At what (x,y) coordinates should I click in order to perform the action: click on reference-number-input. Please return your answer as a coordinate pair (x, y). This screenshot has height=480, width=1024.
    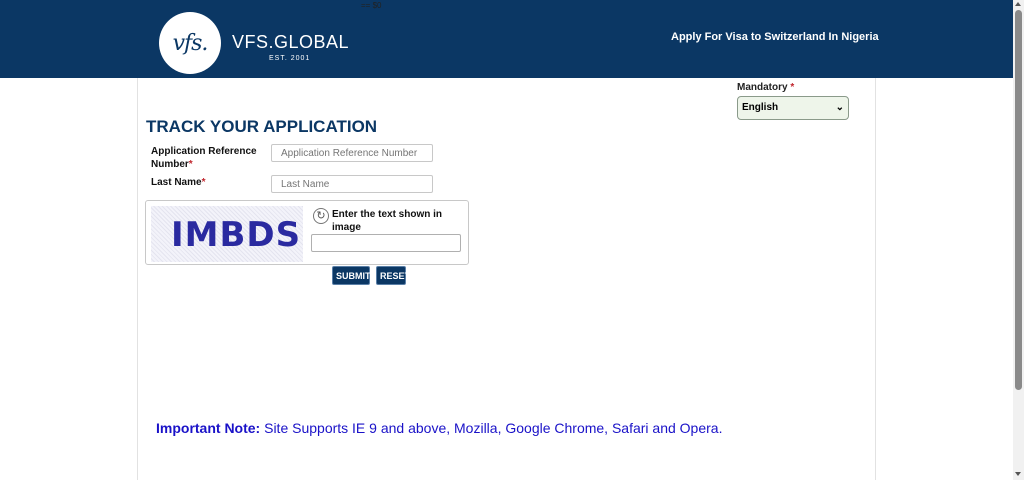
    Looking at the image, I should click on (352, 153).